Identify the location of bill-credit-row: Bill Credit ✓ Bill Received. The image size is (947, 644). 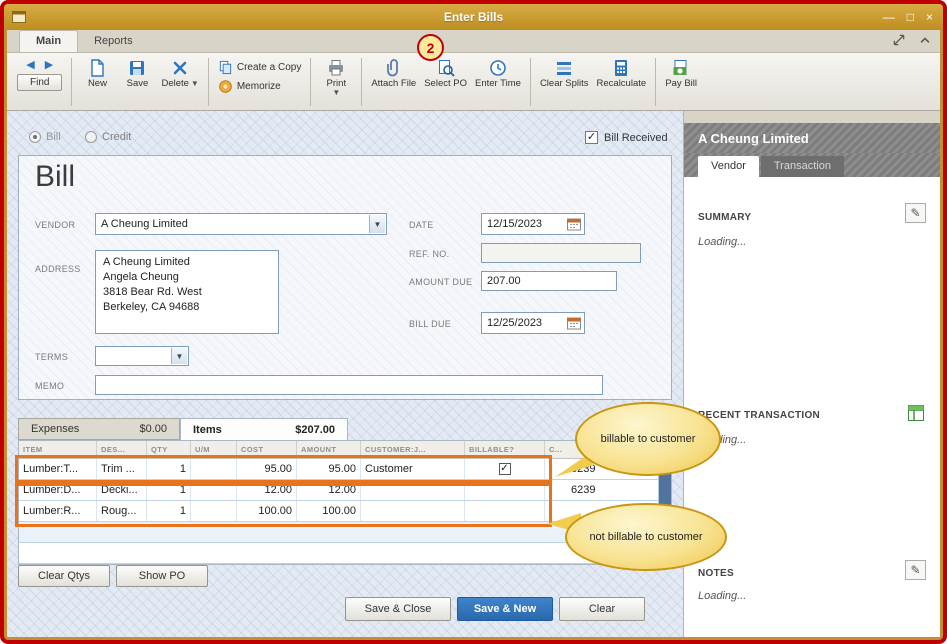
(345, 140).